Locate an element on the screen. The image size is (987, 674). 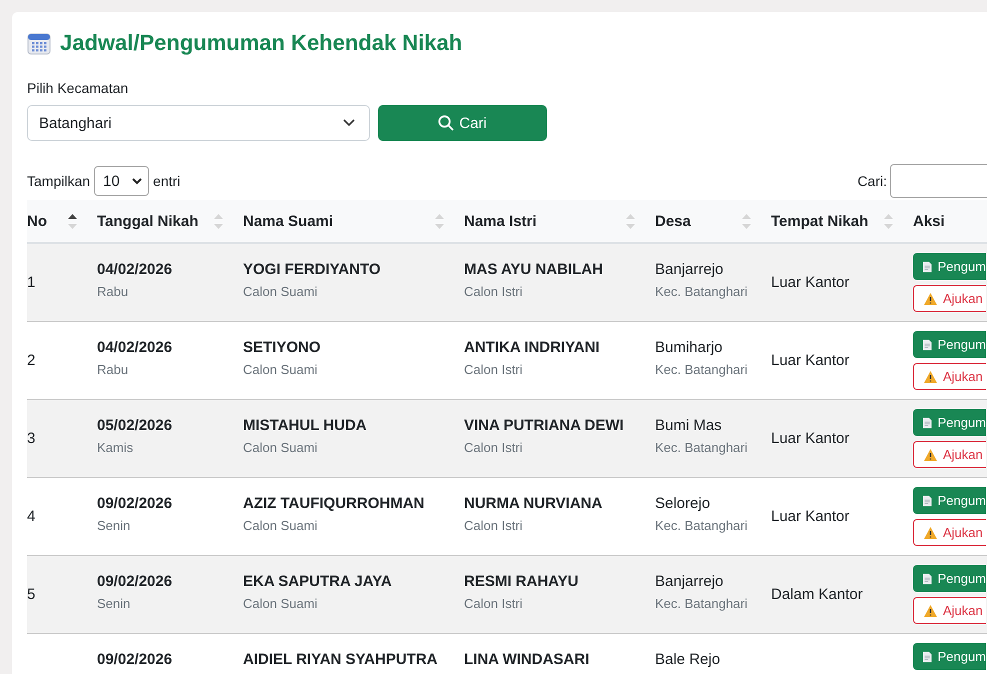
row-number: 5 is located at coordinates (31, 594).